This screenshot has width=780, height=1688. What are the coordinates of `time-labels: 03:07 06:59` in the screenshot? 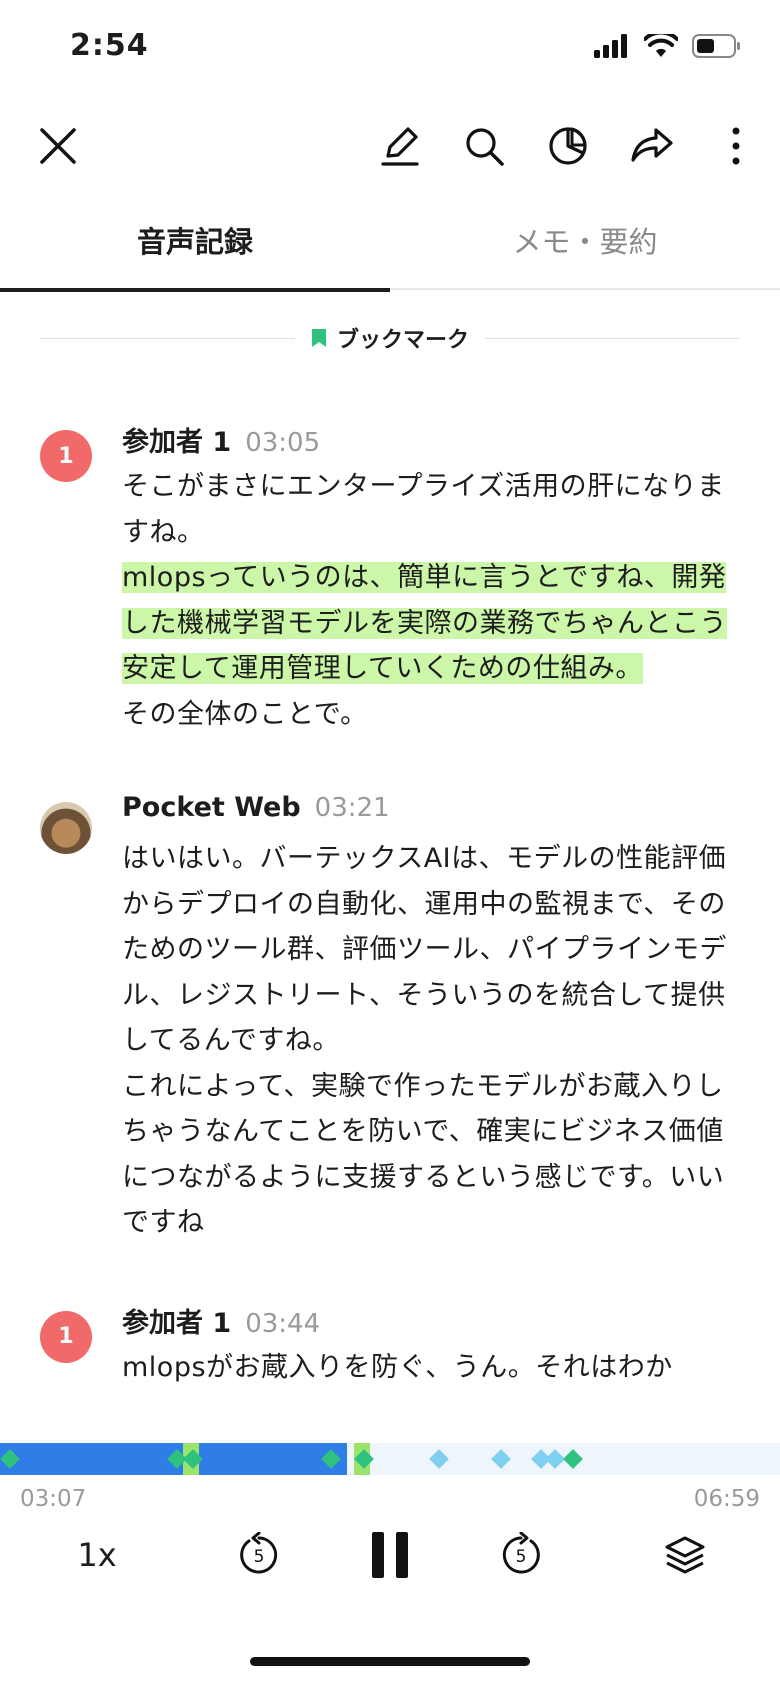 It's located at (390, 1501).